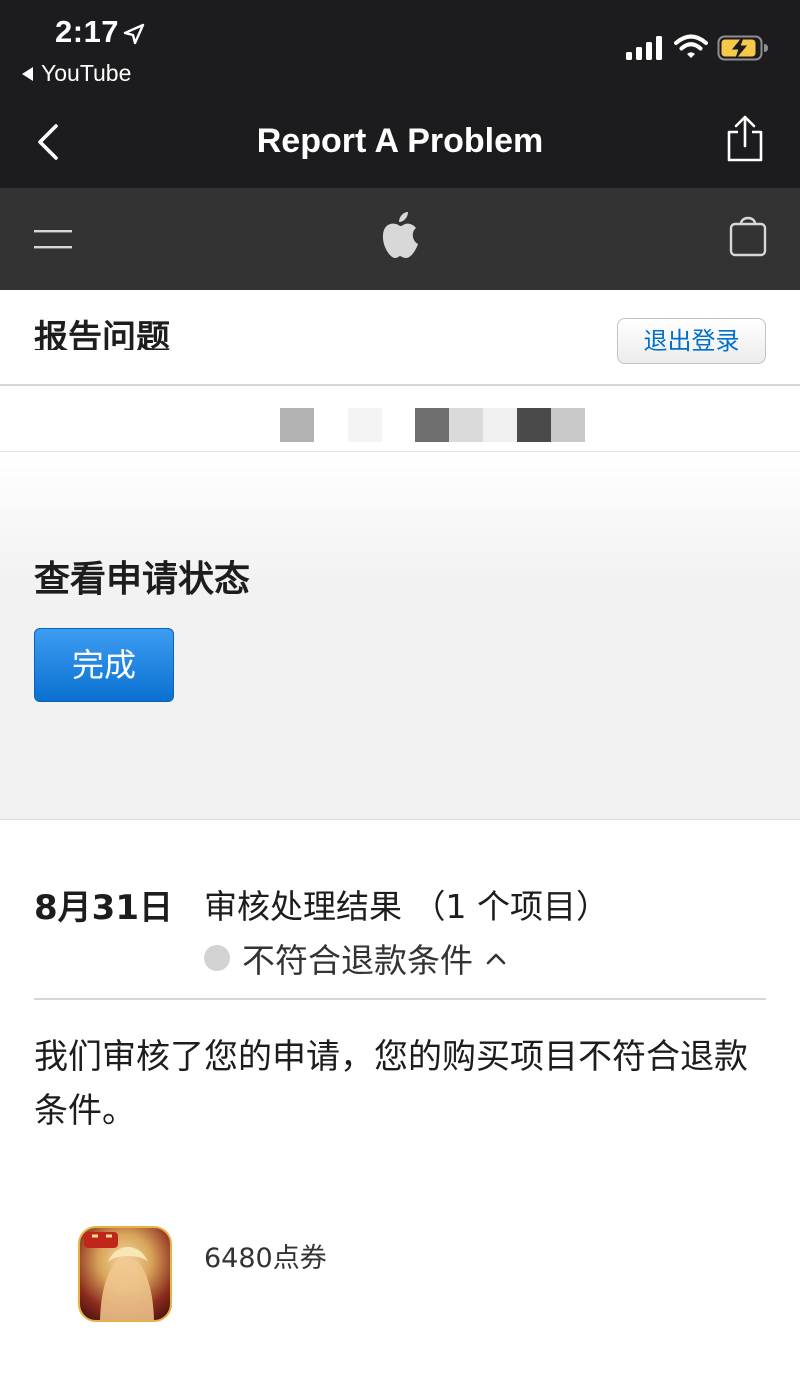  Describe the element at coordinates (400, 999) in the screenshot. I see `divider` at that location.